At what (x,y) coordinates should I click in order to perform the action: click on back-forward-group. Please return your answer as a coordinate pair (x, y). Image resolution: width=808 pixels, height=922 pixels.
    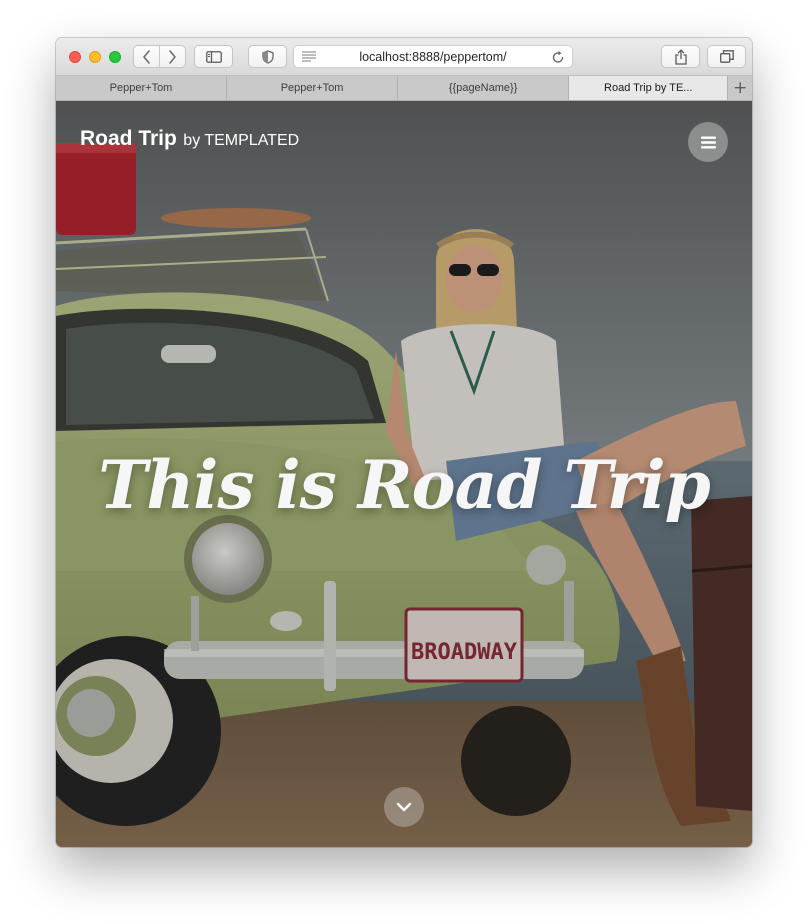
    Looking at the image, I should click on (159, 56).